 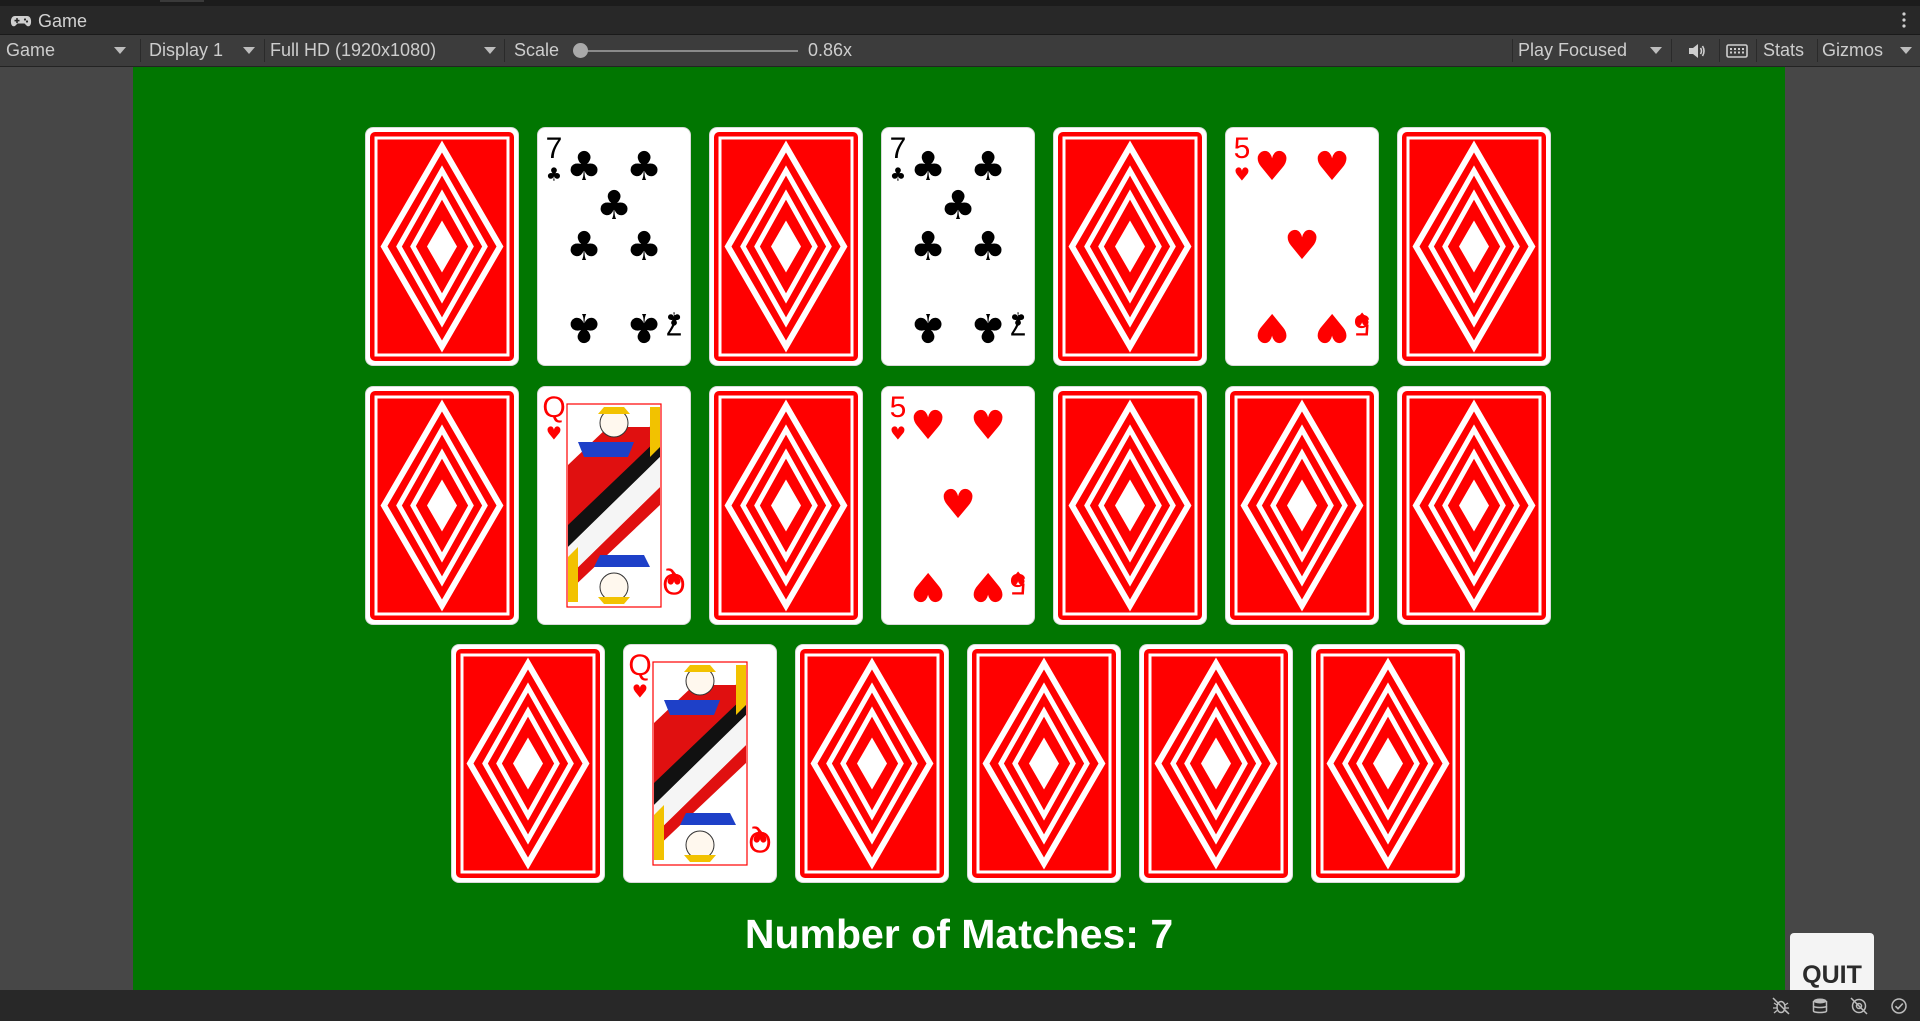 I want to click on tab-title: Game, so click(x=63, y=20).